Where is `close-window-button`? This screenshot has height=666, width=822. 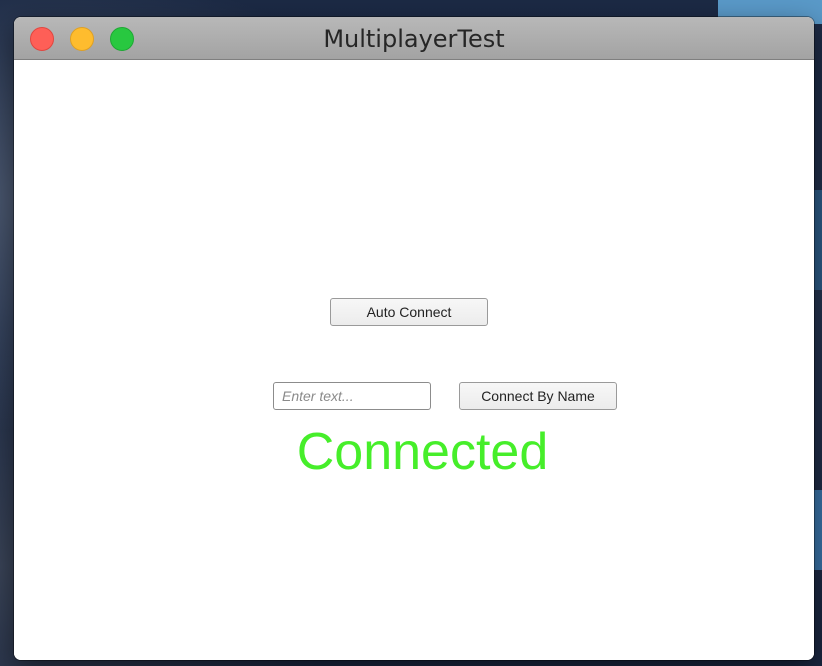
close-window-button is located at coordinates (42, 39).